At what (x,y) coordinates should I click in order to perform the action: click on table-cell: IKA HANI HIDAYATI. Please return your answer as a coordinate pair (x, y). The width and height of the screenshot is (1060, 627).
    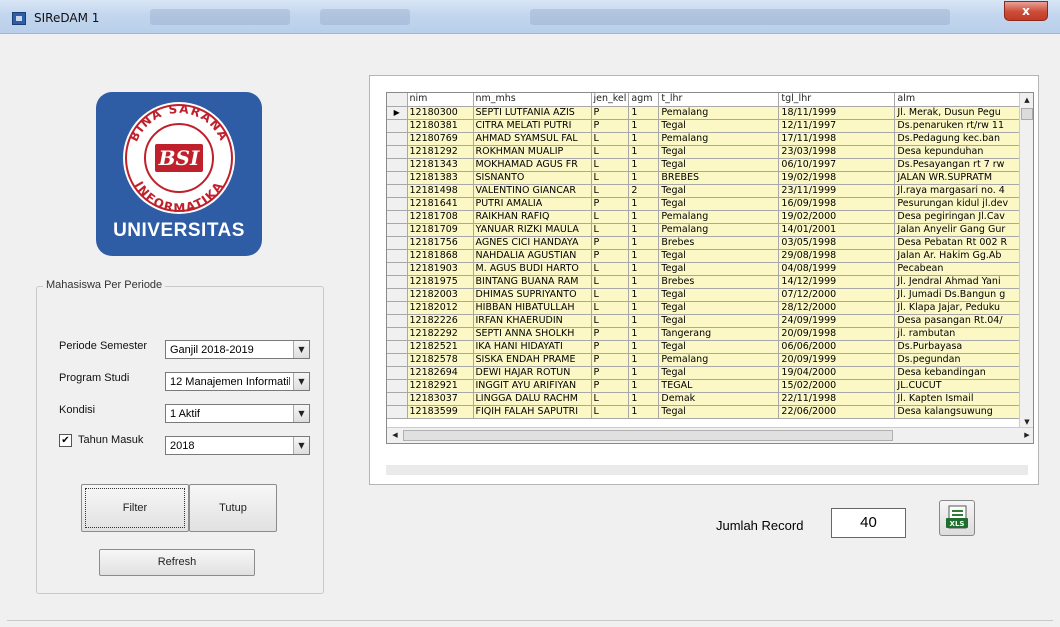
    Looking at the image, I should click on (532, 347).